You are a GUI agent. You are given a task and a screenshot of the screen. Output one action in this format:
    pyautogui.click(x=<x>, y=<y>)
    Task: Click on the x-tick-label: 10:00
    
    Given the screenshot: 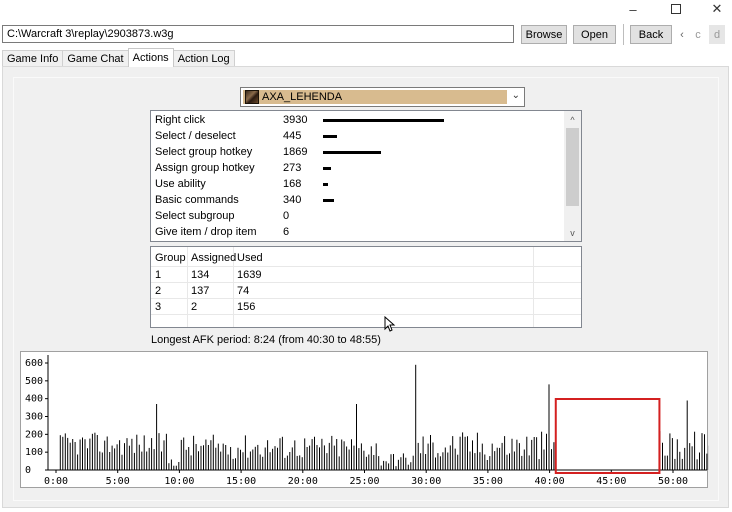 What is the action you would take?
    pyautogui.click(x=179, y=481)
    